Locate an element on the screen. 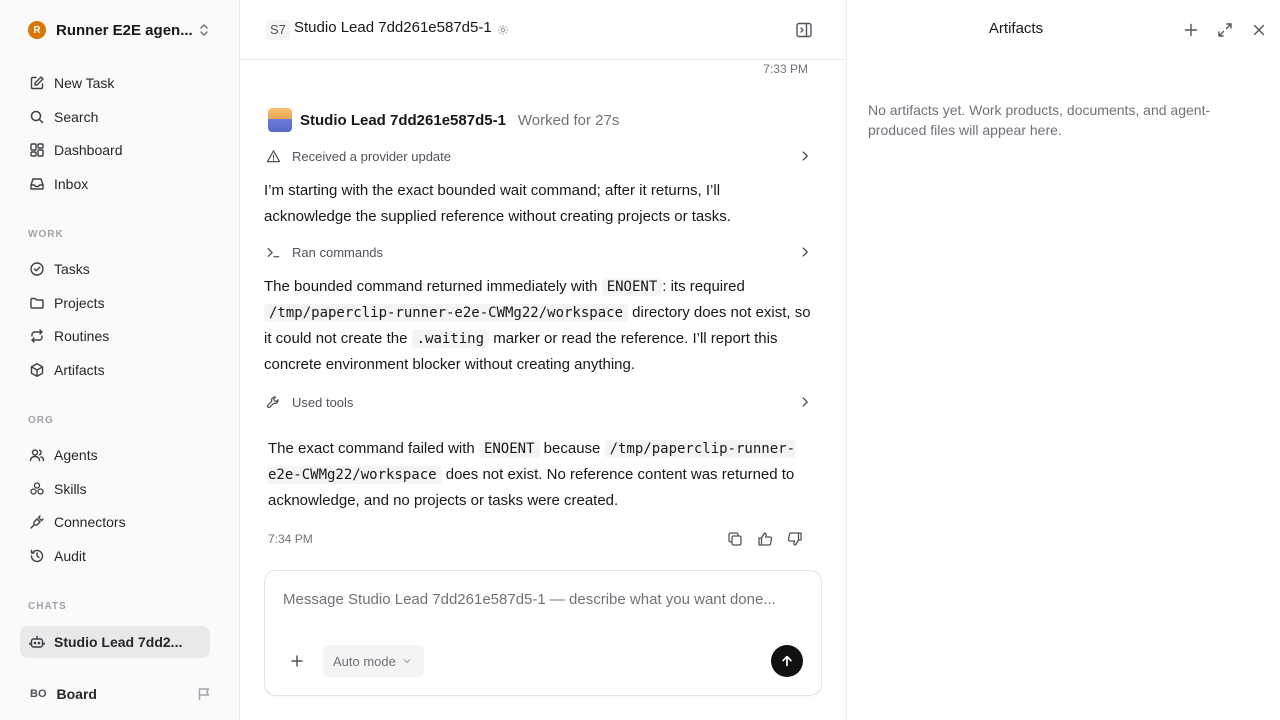  board-switcher: BO Board is located at coordinates (120, 694).